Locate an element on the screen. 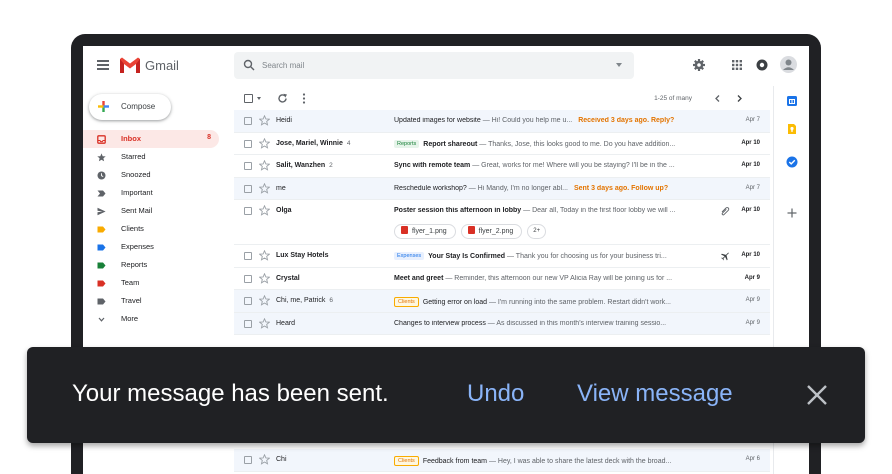 The image size is (892, 474). sidebar-item-sent-mail: Sent Mail is located at coordinates (153, 211).